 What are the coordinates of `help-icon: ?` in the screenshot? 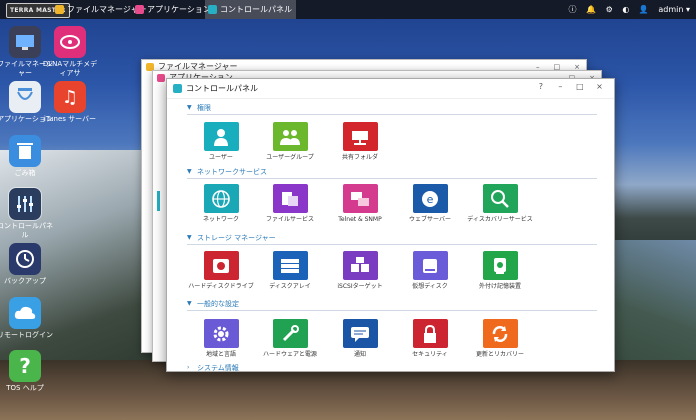 It's located at (25, 366).